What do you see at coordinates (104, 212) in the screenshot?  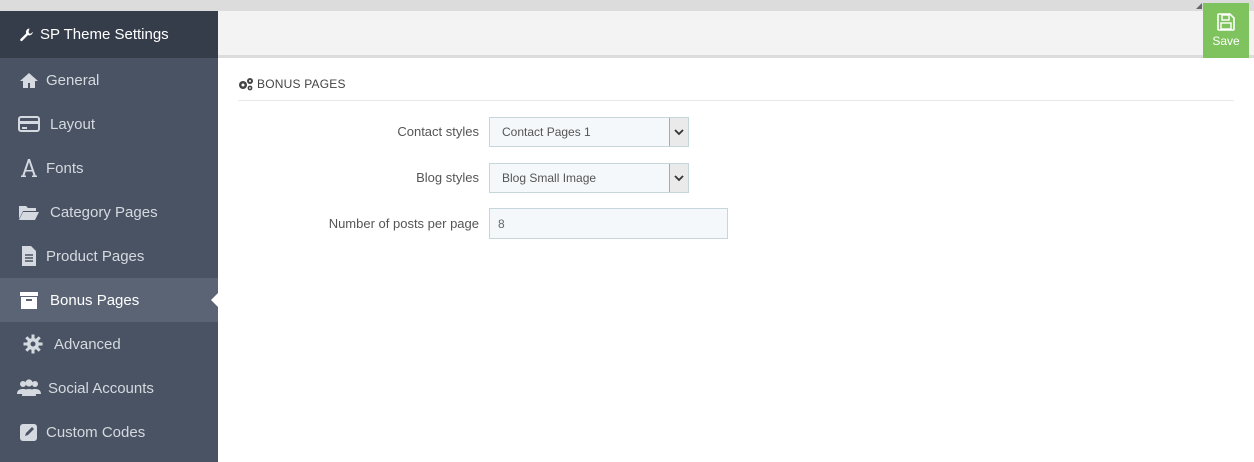 I see `sidebar-item-label: Category Pages` at bounding box center [104, 212].